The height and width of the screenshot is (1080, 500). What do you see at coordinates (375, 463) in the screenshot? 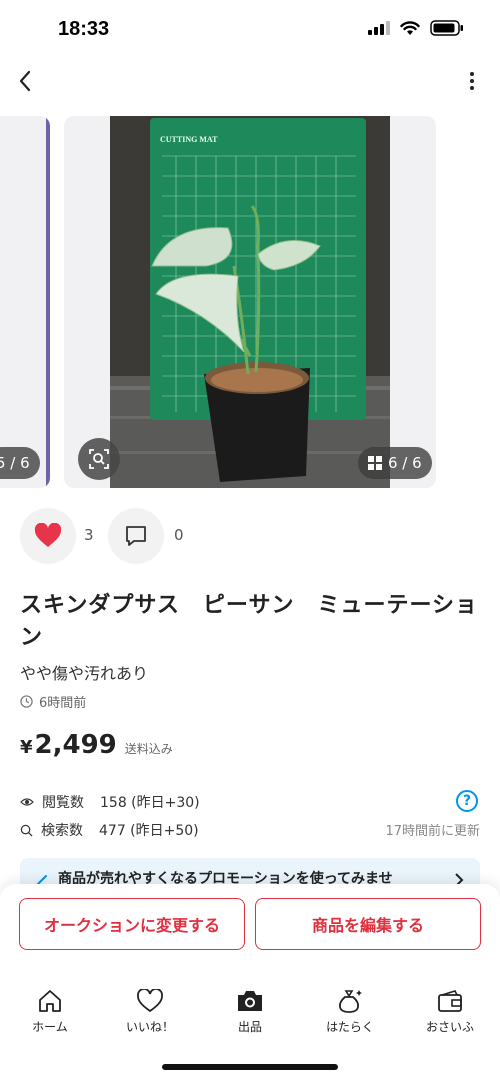
I see `grid-icon` at bounding box center [375, 463].